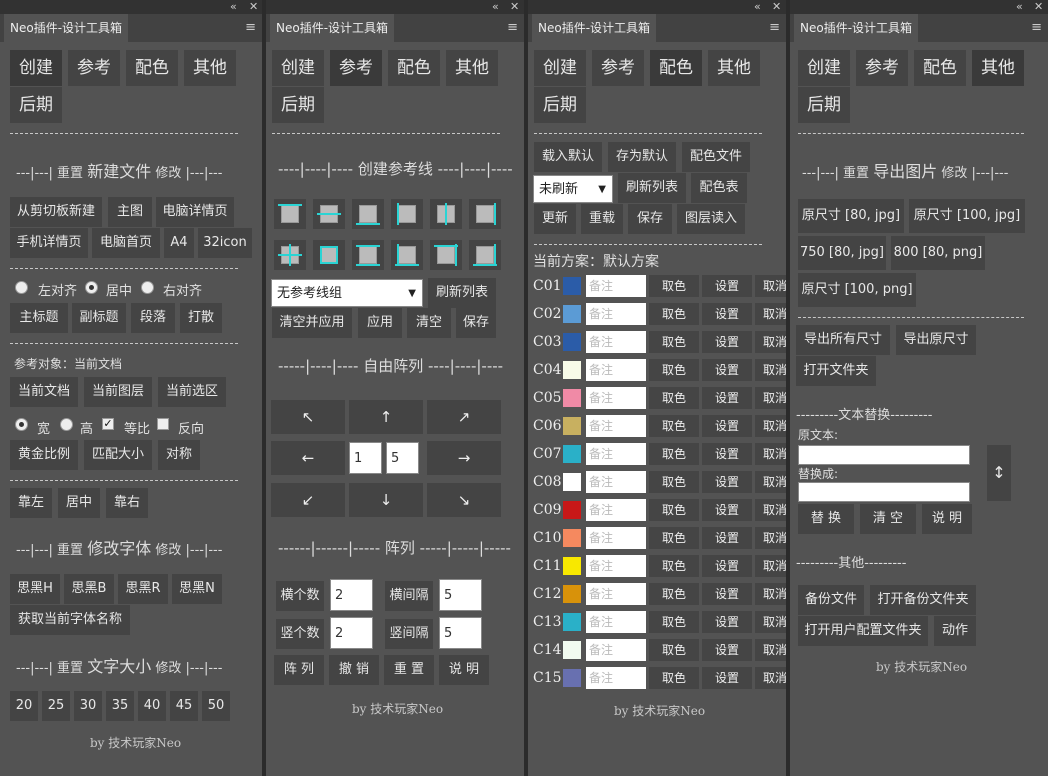 This screenshot has height=776, width=1048. Describe the element at coordinates (555, 219) in the screenshot. I see `update-button: 更新` at that location.